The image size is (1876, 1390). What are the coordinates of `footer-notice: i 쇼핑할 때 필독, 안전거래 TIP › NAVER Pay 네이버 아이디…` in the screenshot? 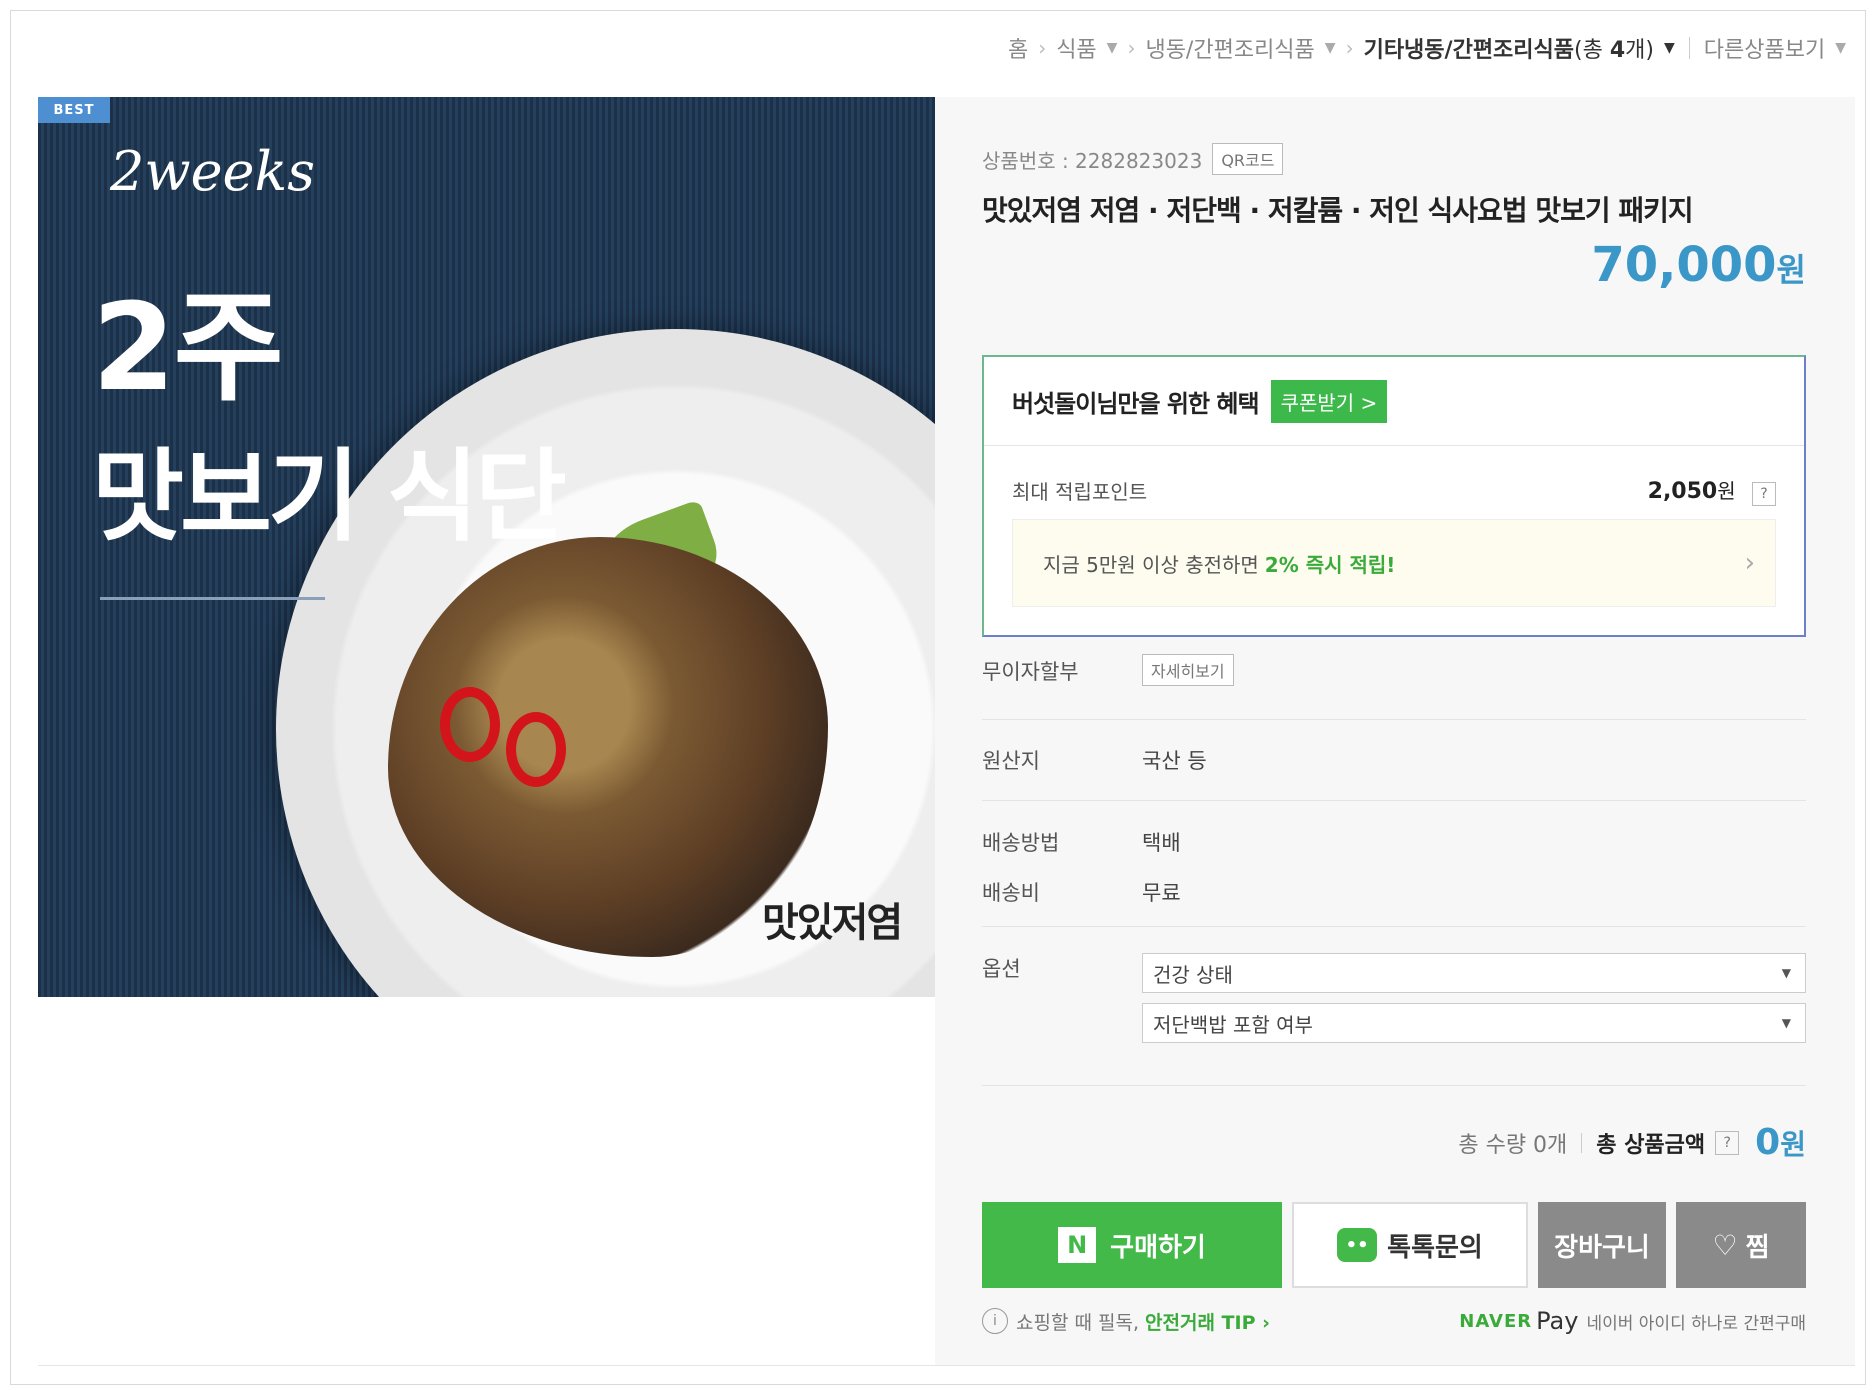 It's located at (1394, 1321).